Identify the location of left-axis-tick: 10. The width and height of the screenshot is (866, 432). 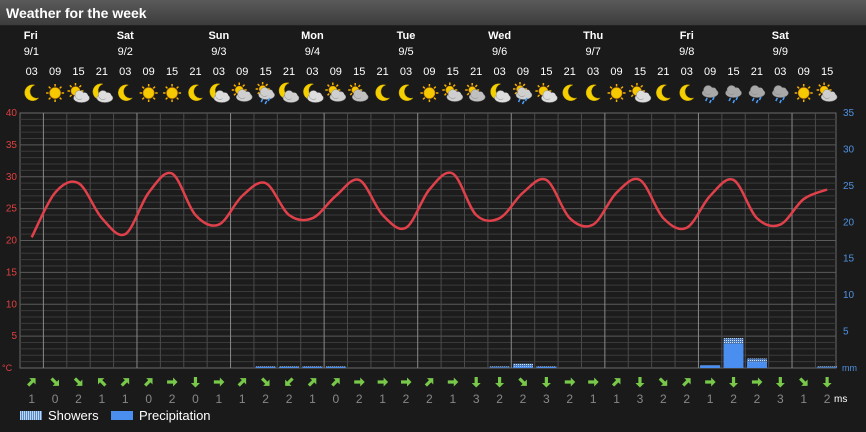
(12, 304).